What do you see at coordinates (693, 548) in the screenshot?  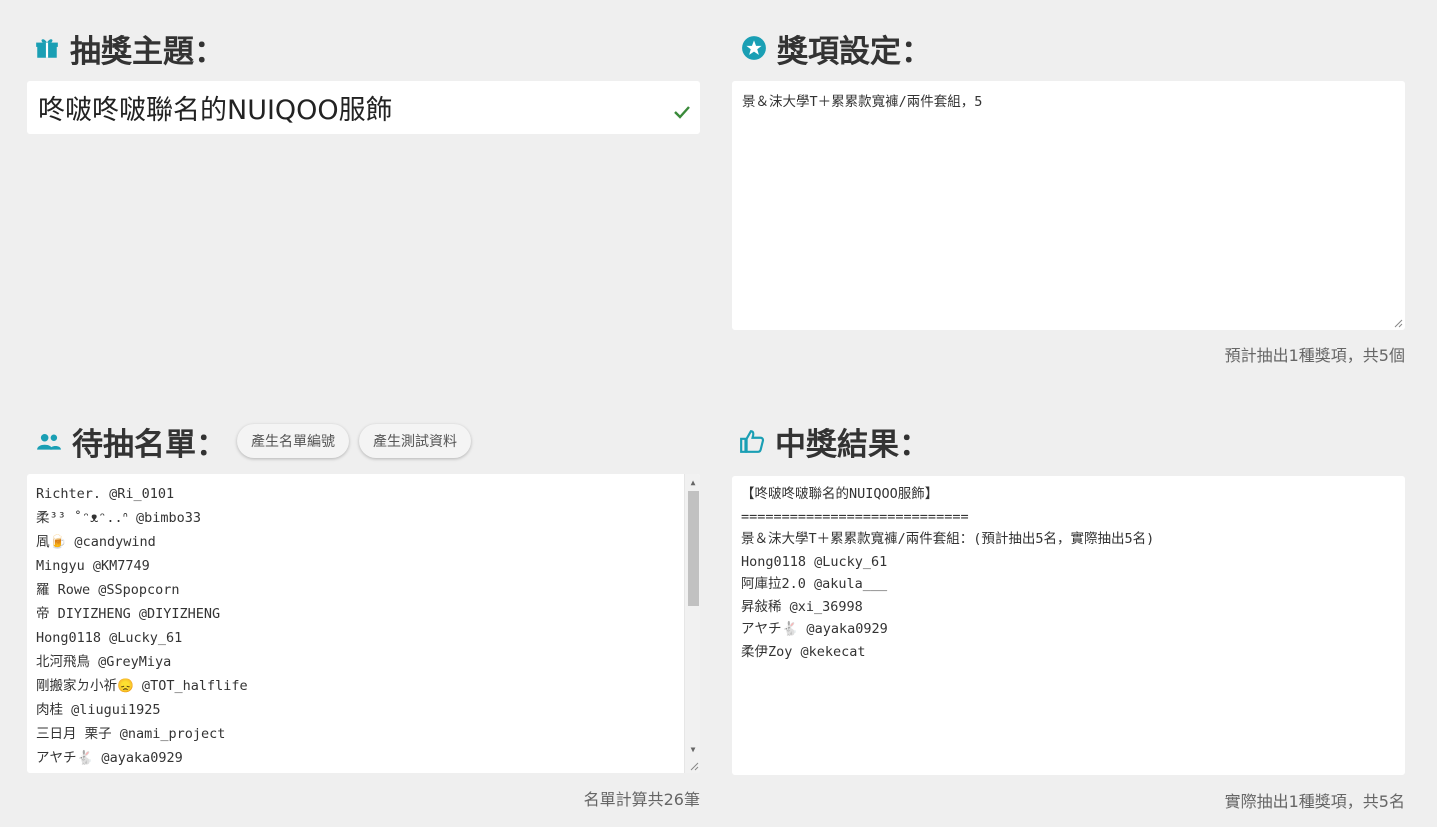 I see `scrollbar-thumb` at bounding box center [693, 548].